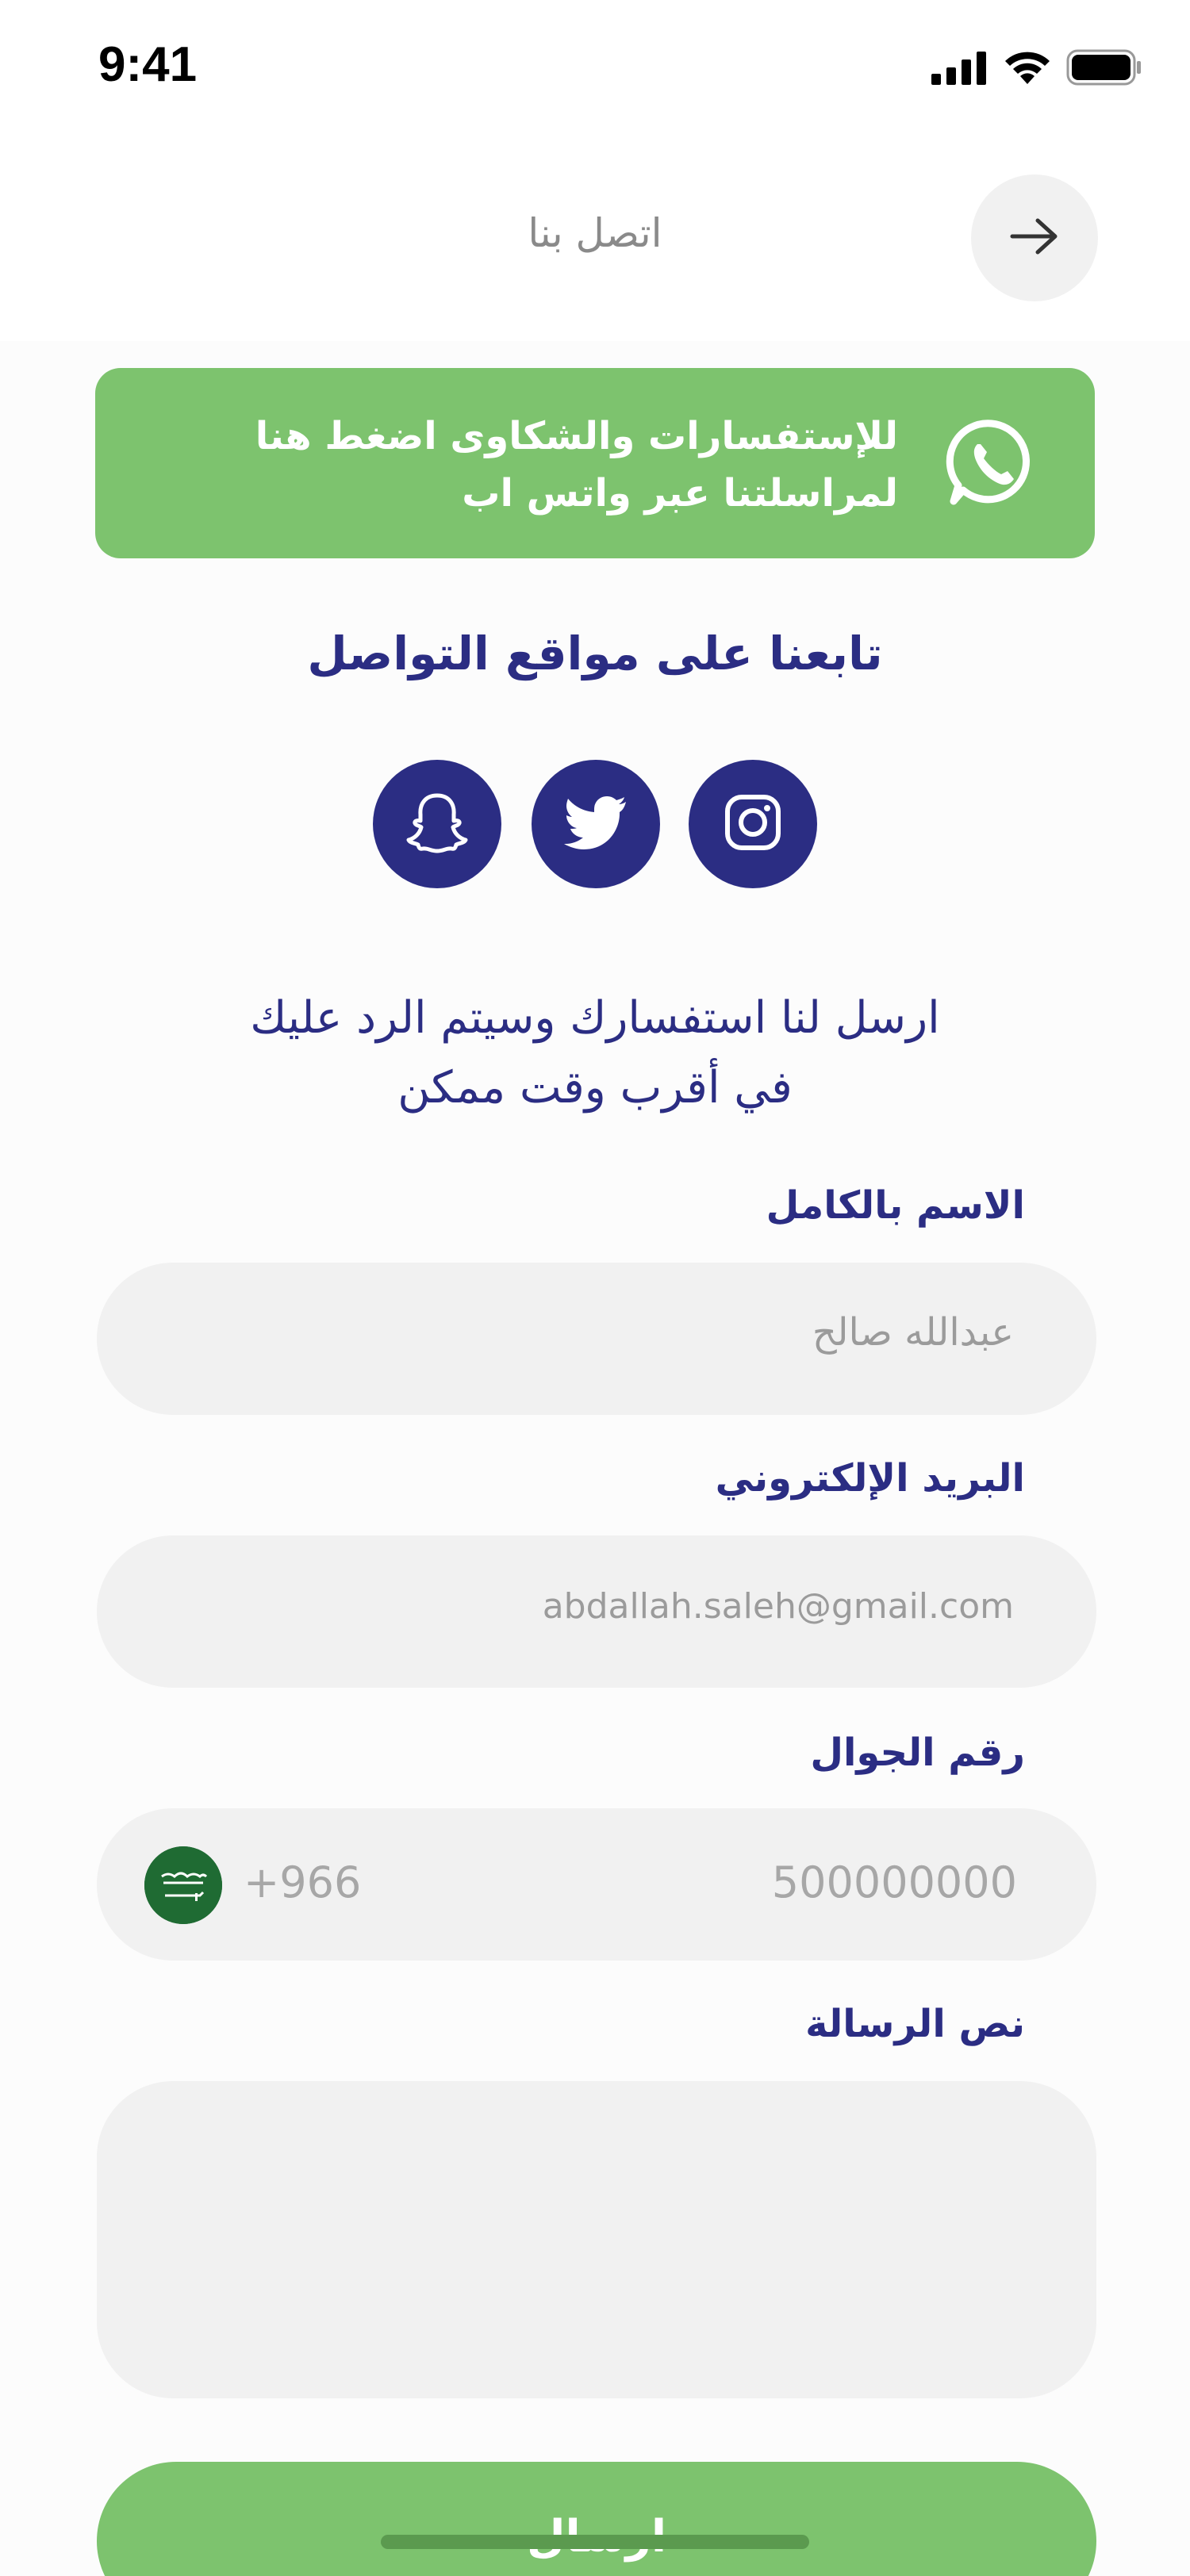 The width and height of the screenshot is (1190, 2576). I want to click on intro-line1: ارسل لنا استفسارك وسيتم الرد عليك, so click(595, 1018).